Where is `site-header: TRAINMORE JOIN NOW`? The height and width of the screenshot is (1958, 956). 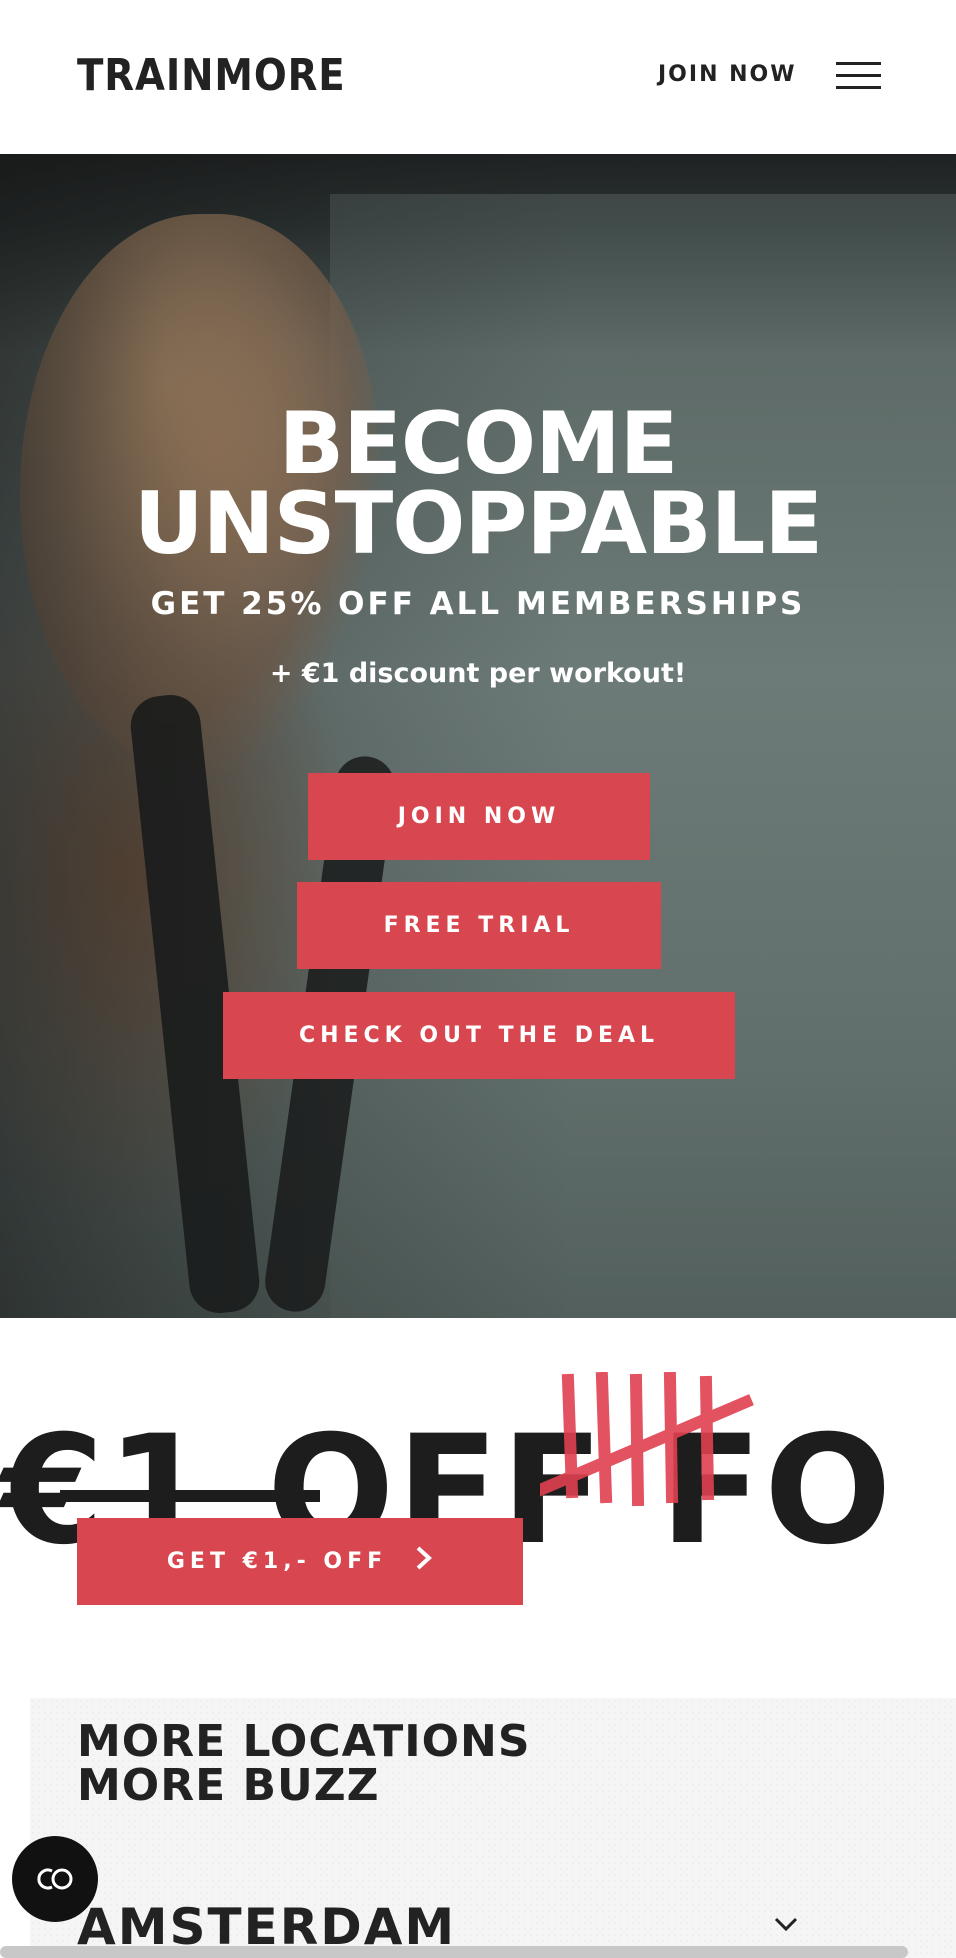
site-header: TRAINMORE JOIN NOW is located at coordinates (478, 77).